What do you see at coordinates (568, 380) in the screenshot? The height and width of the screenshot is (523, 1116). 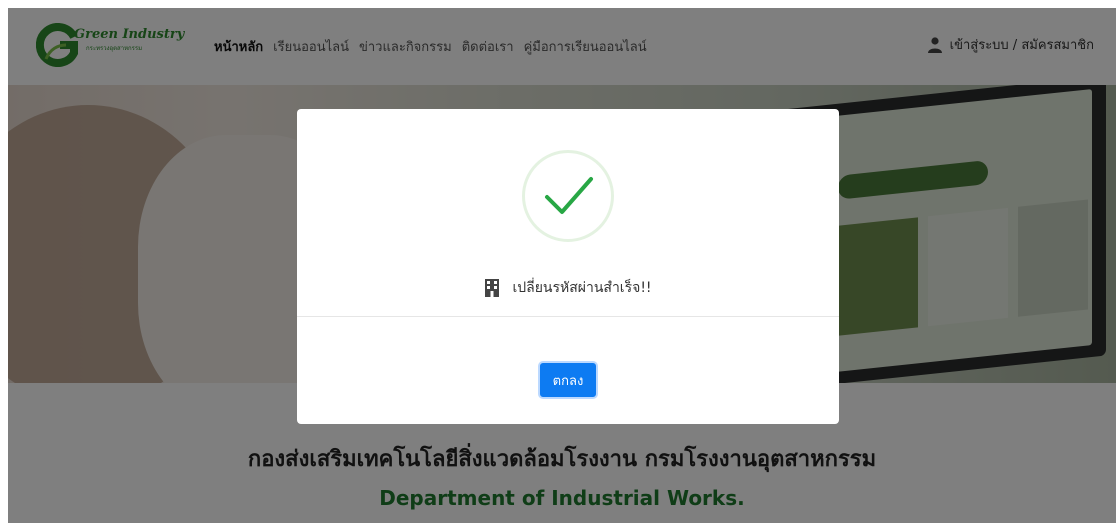 I see `ok-button: ตกลง` at bounding box center [568, 380].